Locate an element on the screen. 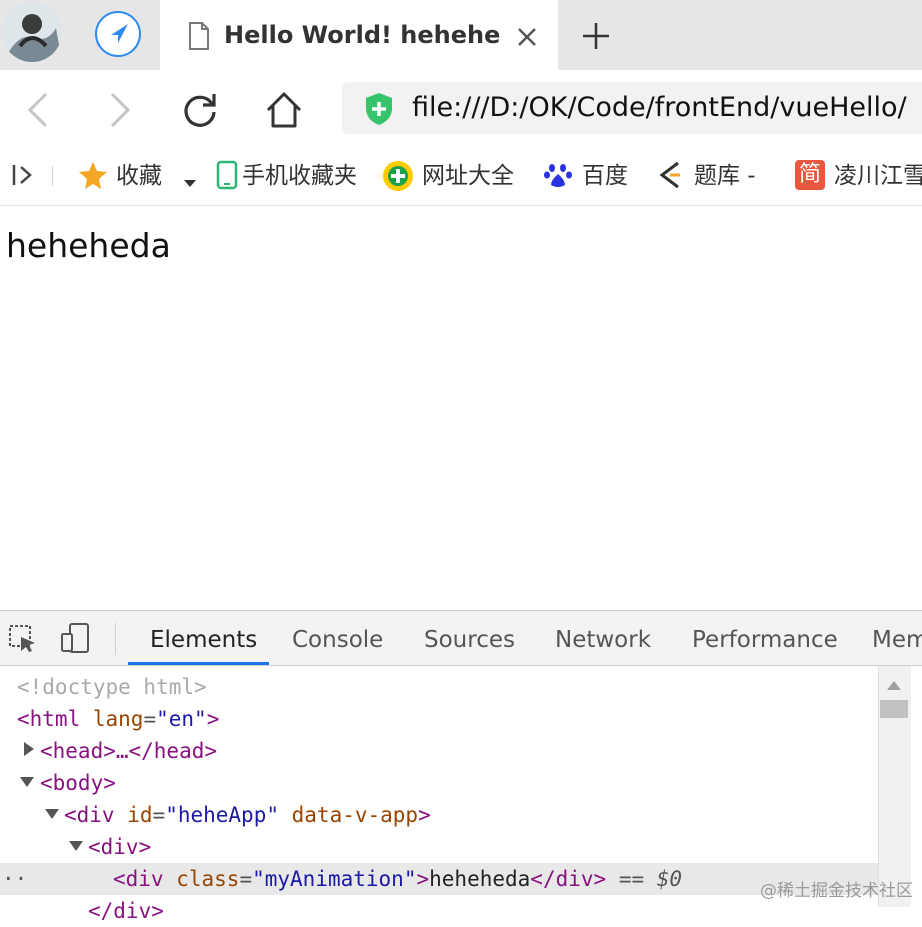  dom-head-node: <head>…</head> is located at coordinates (128, 751).